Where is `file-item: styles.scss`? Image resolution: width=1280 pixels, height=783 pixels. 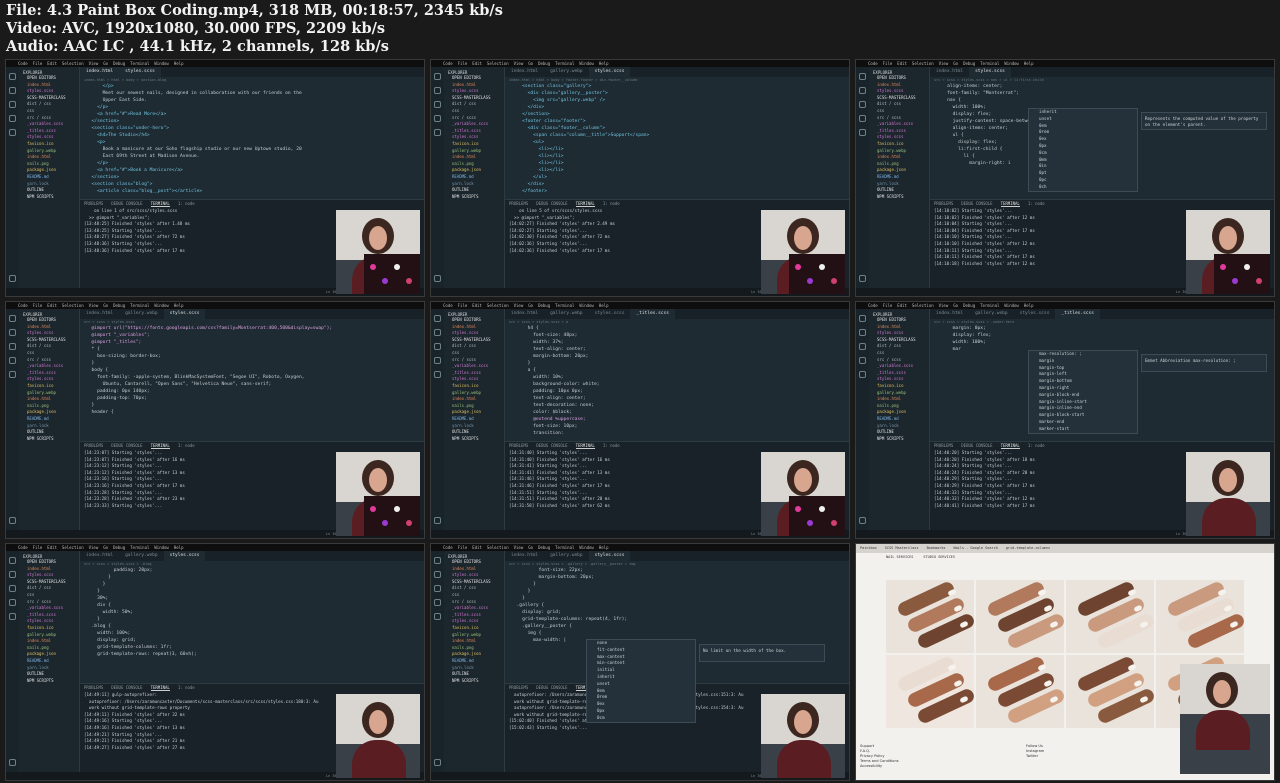
file-item: styles.scss is located at coordinates (899, 333).